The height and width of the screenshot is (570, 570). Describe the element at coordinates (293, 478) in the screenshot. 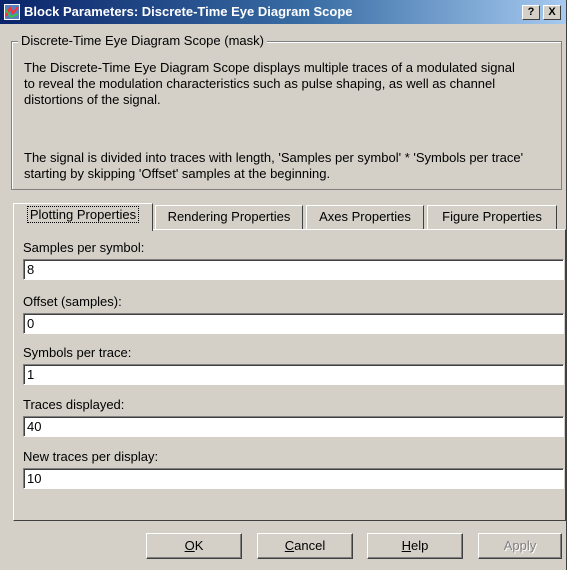

I see `new-traces-per-display-input` at that location.